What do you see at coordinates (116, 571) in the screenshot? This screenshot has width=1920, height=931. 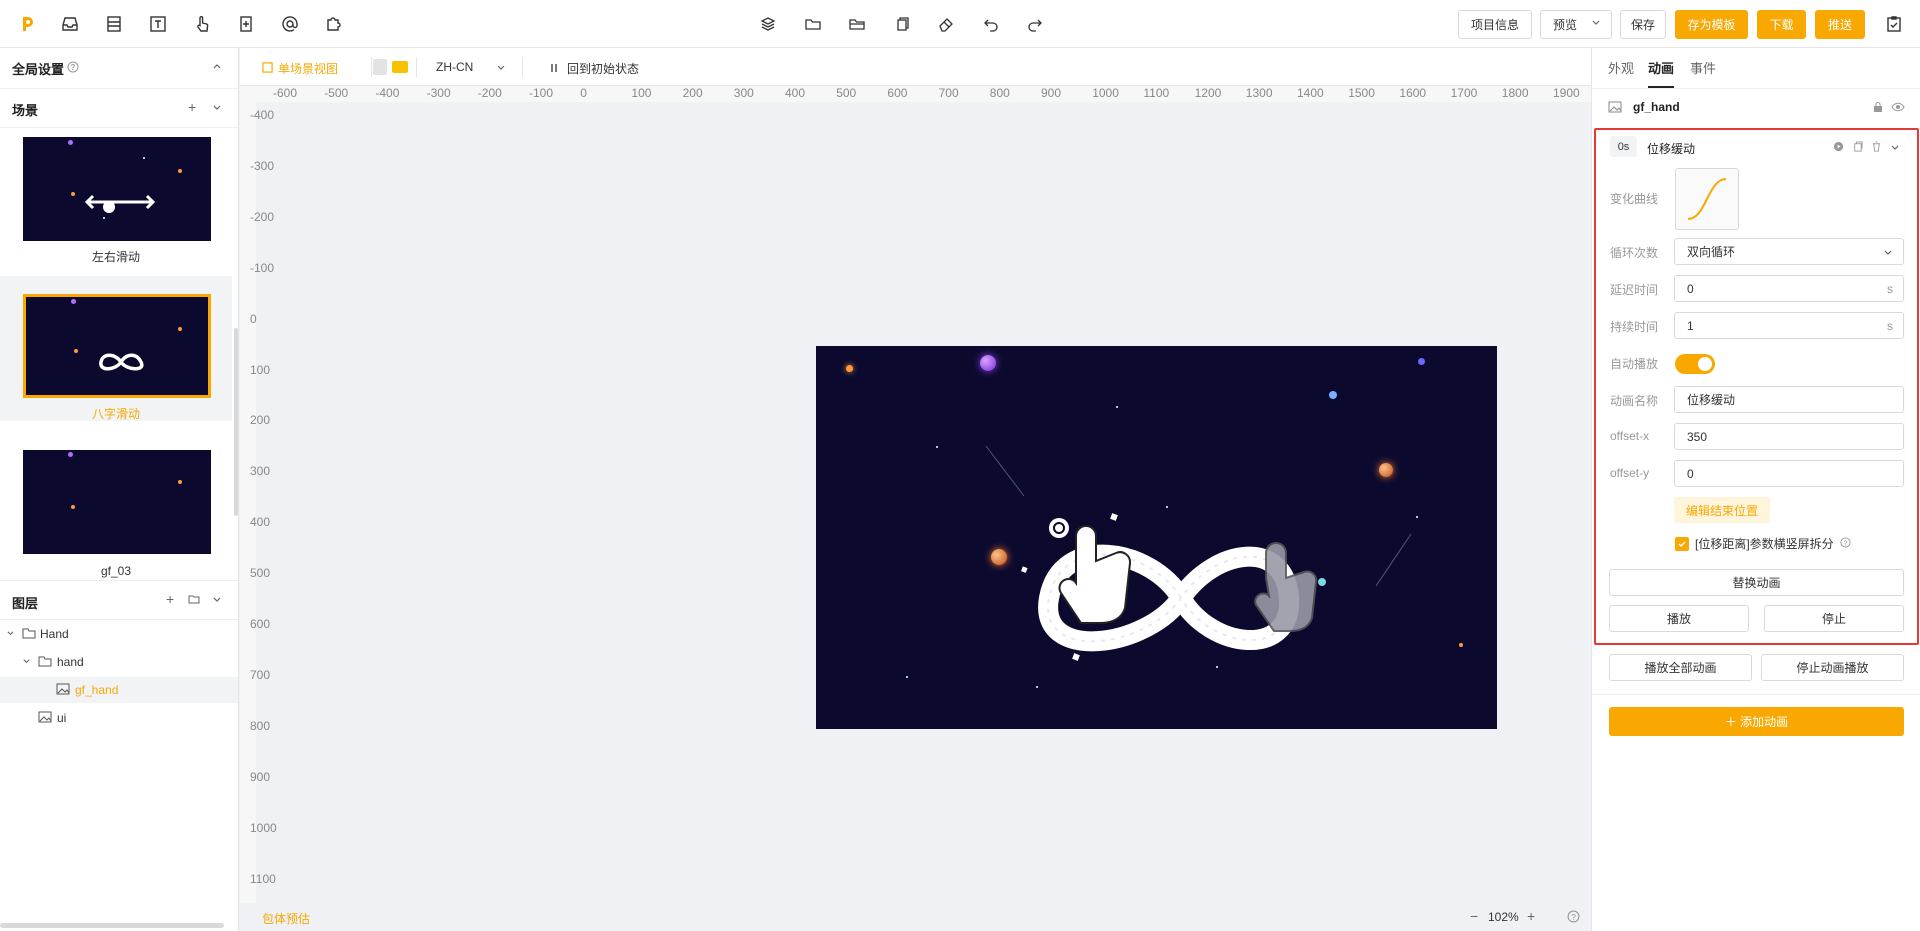 I see `scene-label: gf_03` at bounding box center [116, 571].